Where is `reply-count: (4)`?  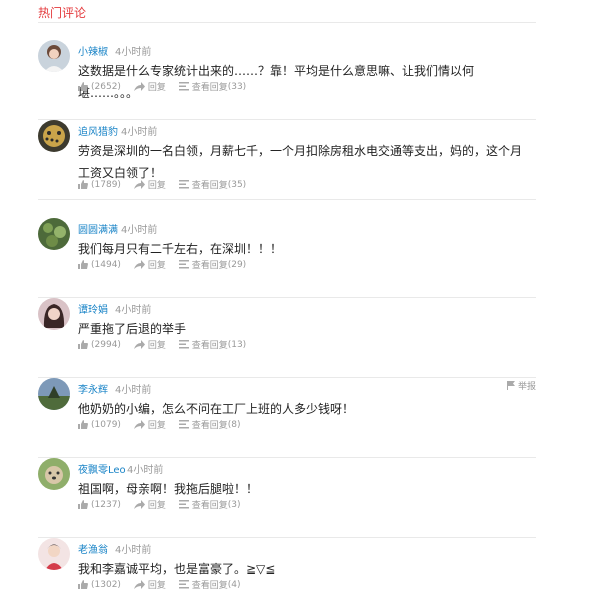 reply-count: (4) is located at coordinates (234, 584).